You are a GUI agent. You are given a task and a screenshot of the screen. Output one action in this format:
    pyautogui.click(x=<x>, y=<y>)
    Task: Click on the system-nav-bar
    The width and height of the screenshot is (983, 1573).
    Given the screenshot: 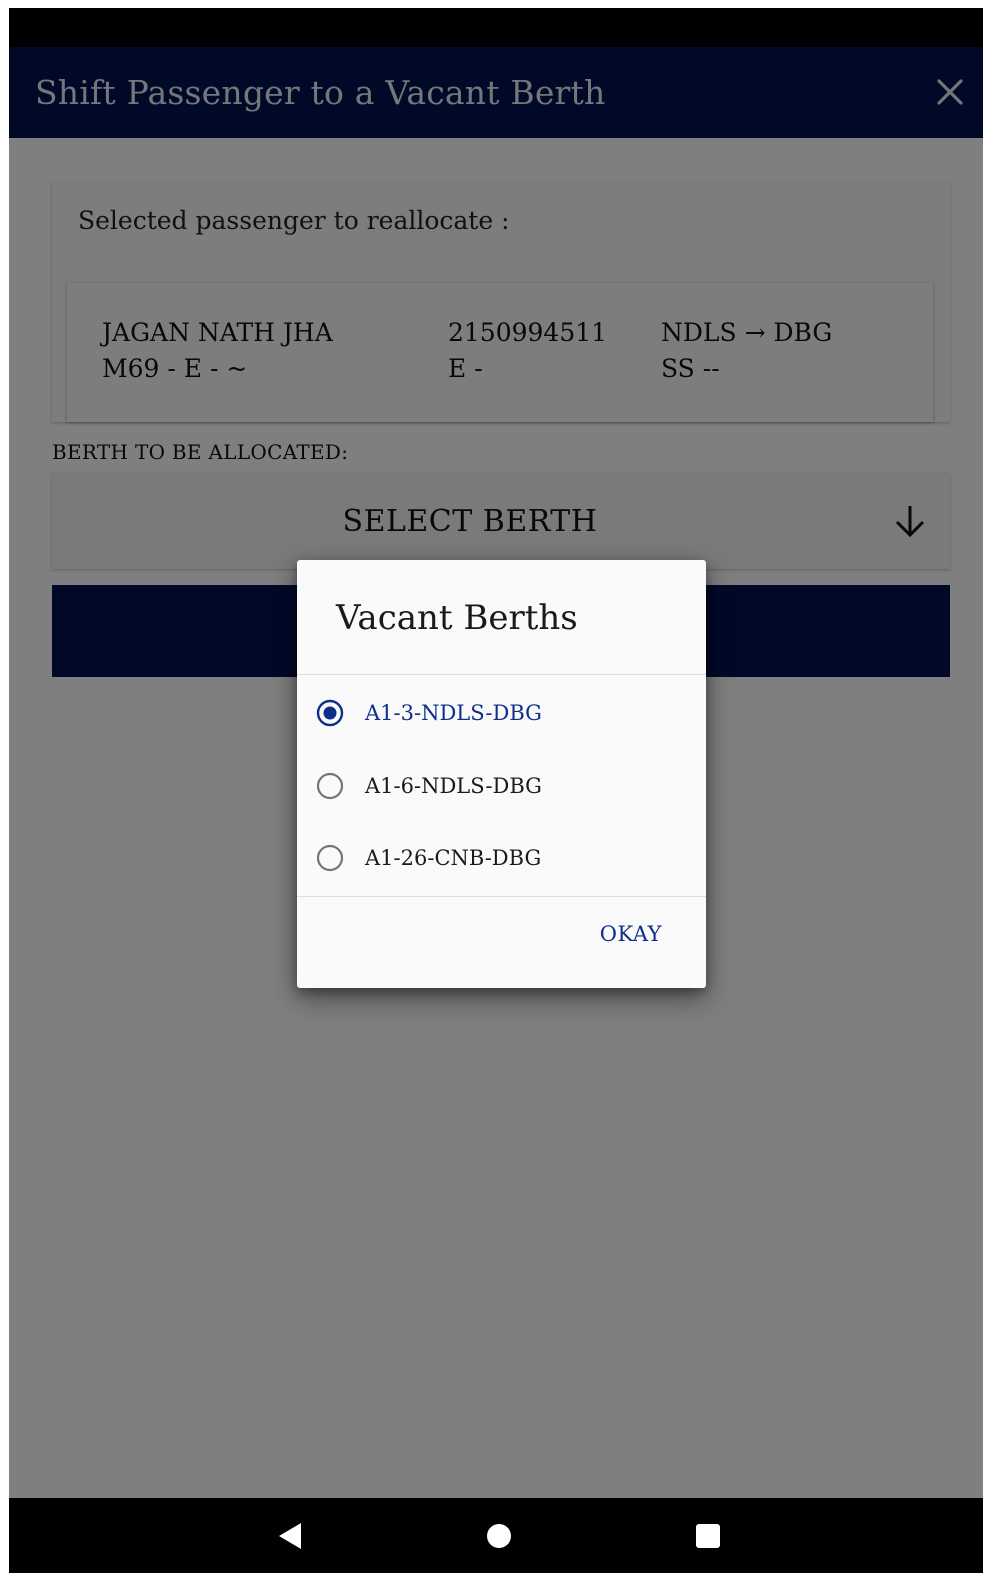 What is the action you would take?
    pyautogui.click(x=496, y=1535)
    